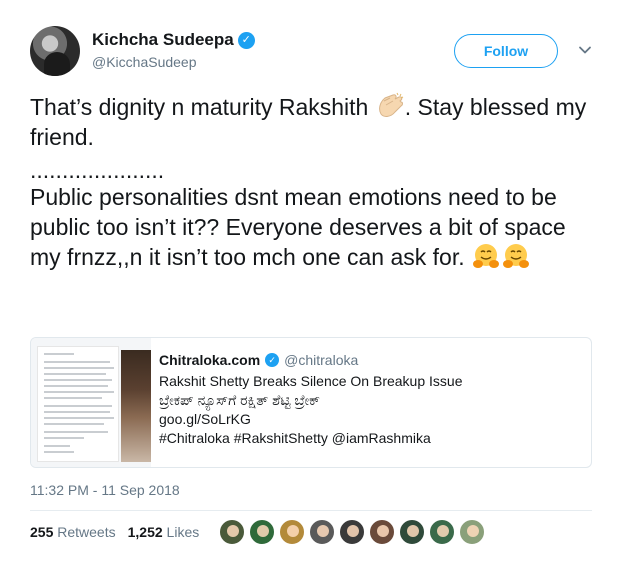 This screenshot has height=569, width=631. I want to click on retweets-label: Retweets, so click(86, 532).